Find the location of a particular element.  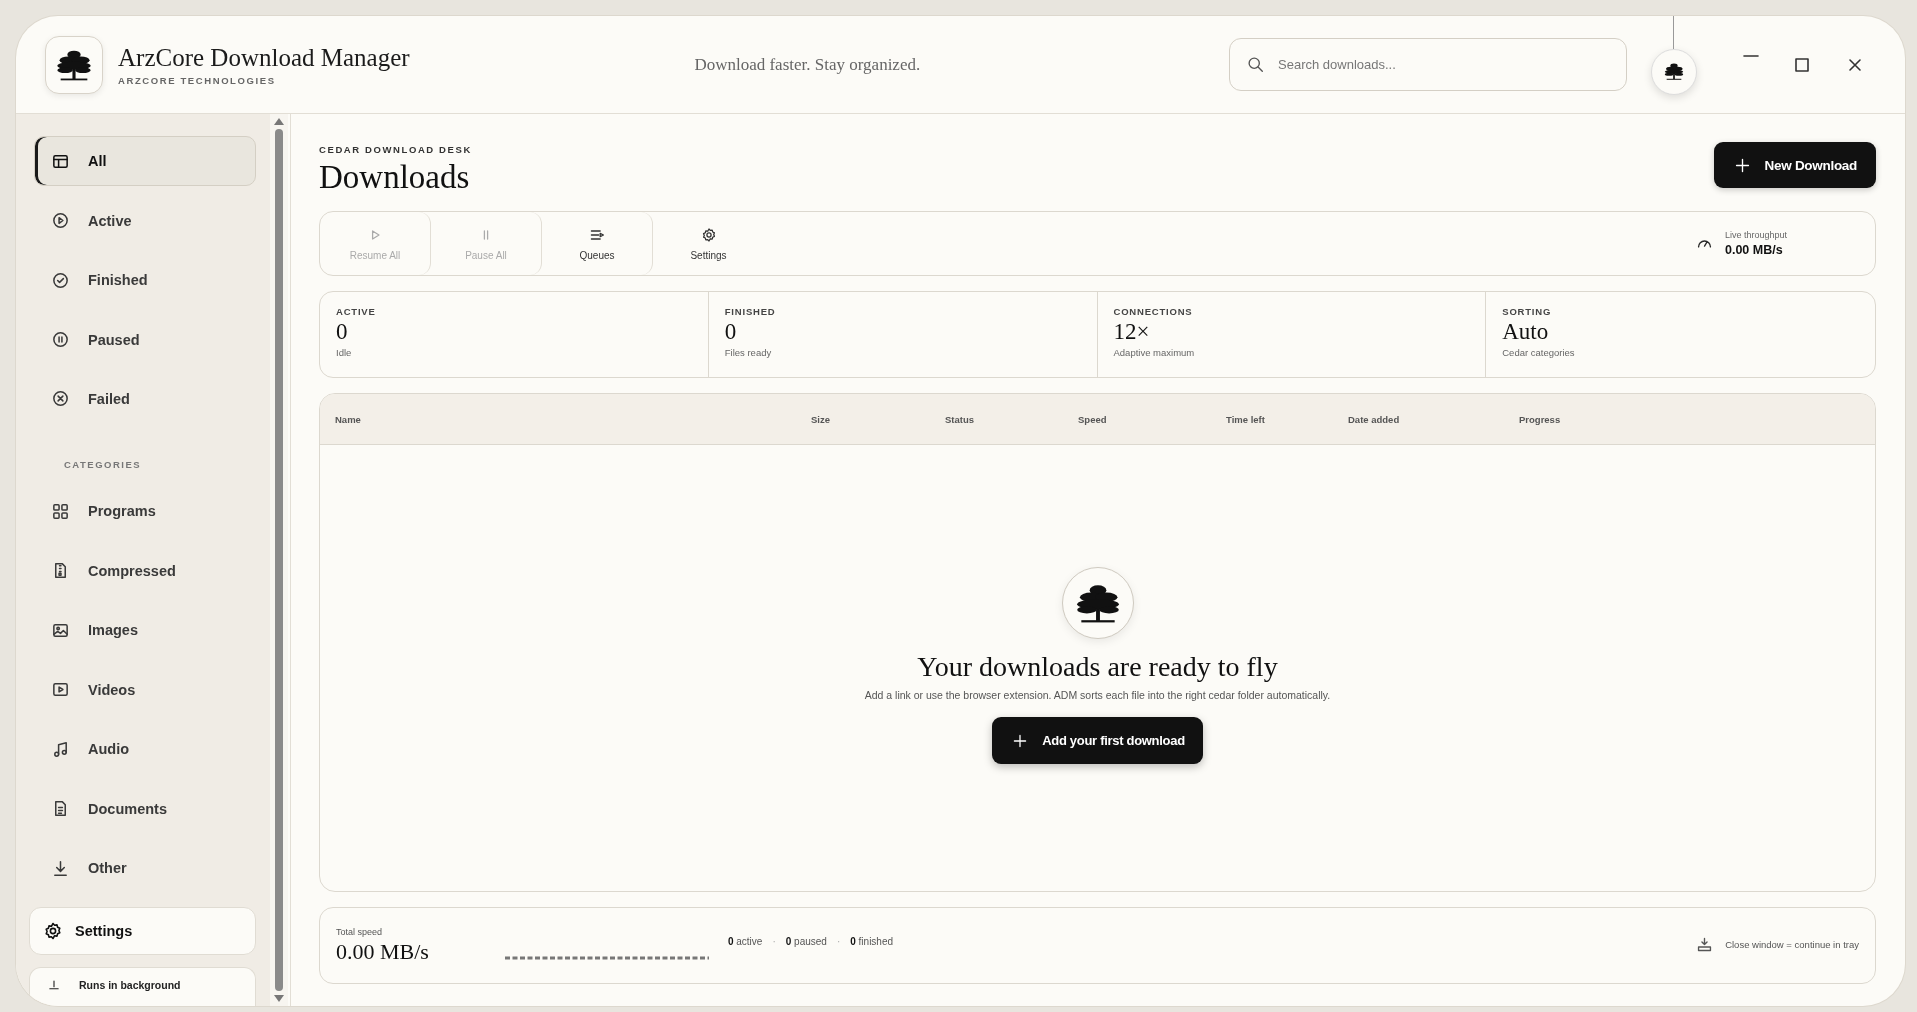

count-text: 0 active is located at coordinates (745, 941).